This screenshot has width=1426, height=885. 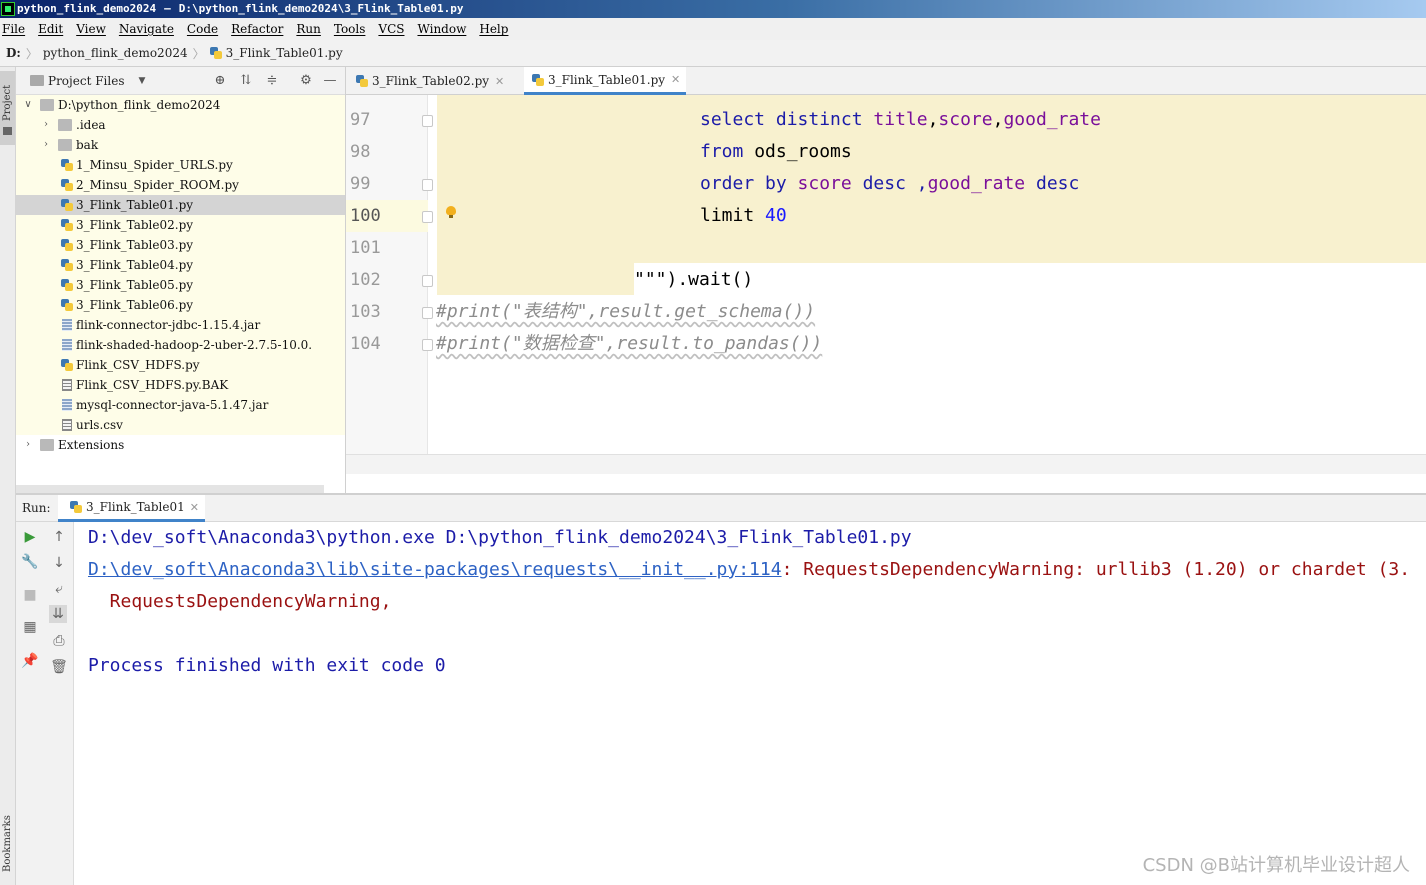 I want to click on menu-navigate: Navigate, so click(x=146, y=29).